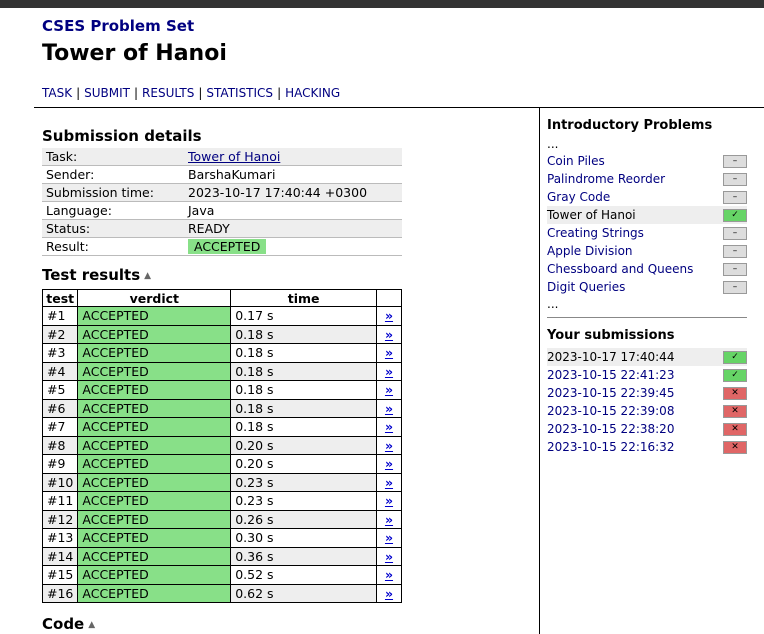 This screenshot has width=764, height=634. What do you see at coordinates (611, 411) in the screenshot?
I see `submission-time: 2023-10-15 22:39:08` at bounding box center [611, 411].